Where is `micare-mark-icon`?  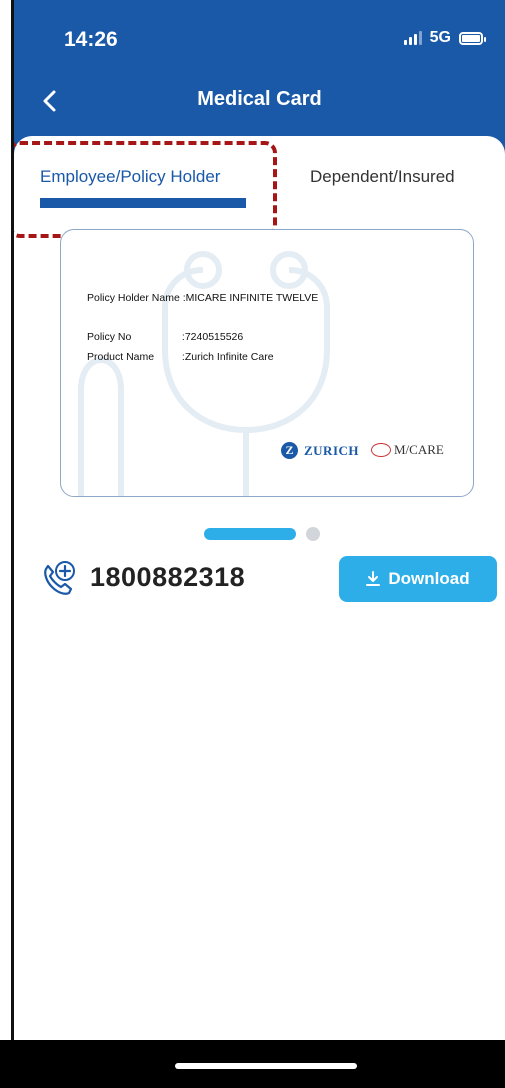
micare-mark-icon is located at coordinates (381, 450).